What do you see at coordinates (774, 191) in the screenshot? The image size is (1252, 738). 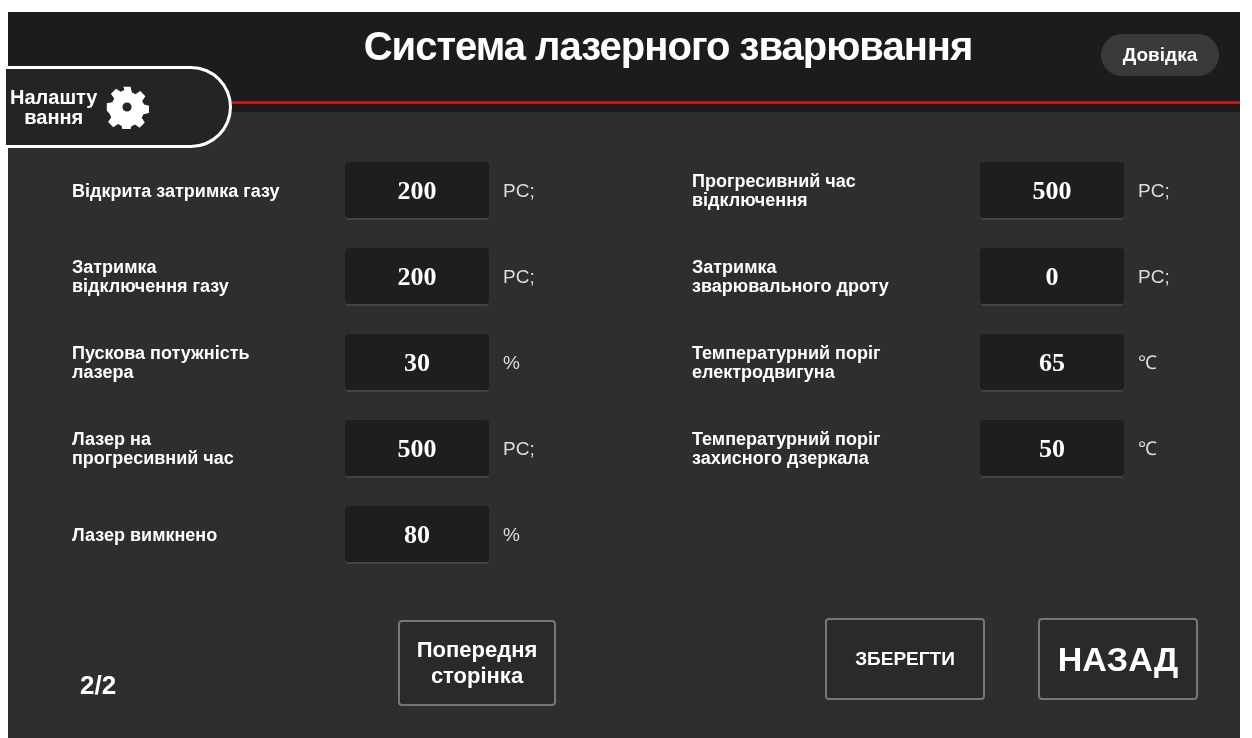 I see `parameter-label: Прогресивний час відключення` at bounding box center [774, 191].